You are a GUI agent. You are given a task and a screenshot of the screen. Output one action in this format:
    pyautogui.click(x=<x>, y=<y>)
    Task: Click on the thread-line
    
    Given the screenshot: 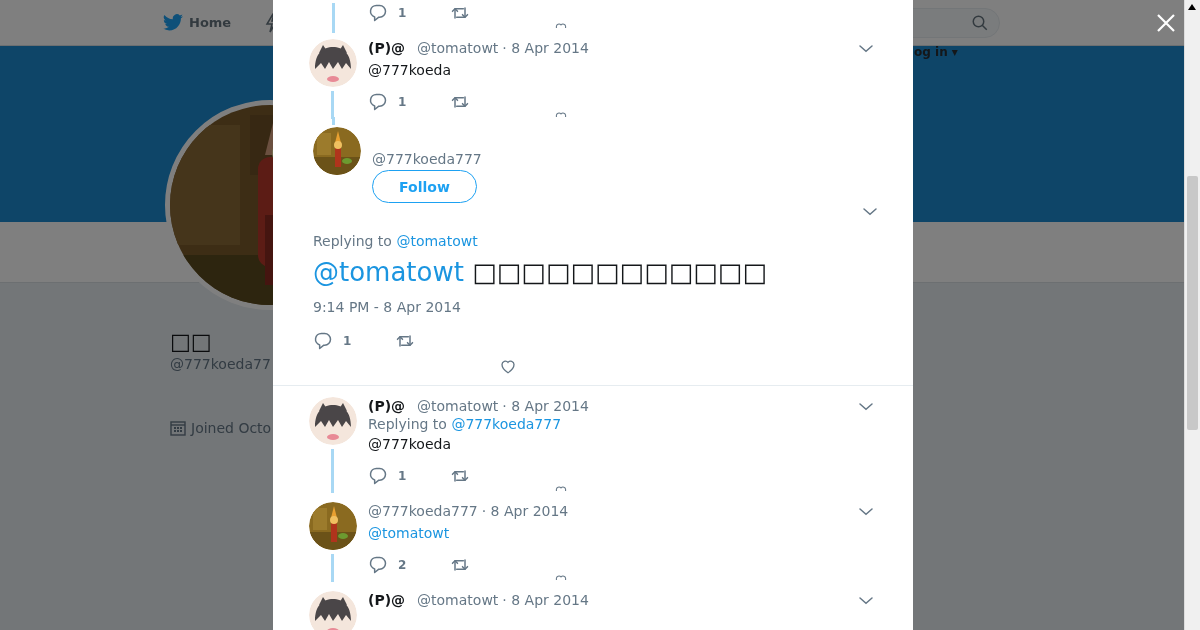 What is the action you would take?
    pyautogui.click(x=333, y=18)
    